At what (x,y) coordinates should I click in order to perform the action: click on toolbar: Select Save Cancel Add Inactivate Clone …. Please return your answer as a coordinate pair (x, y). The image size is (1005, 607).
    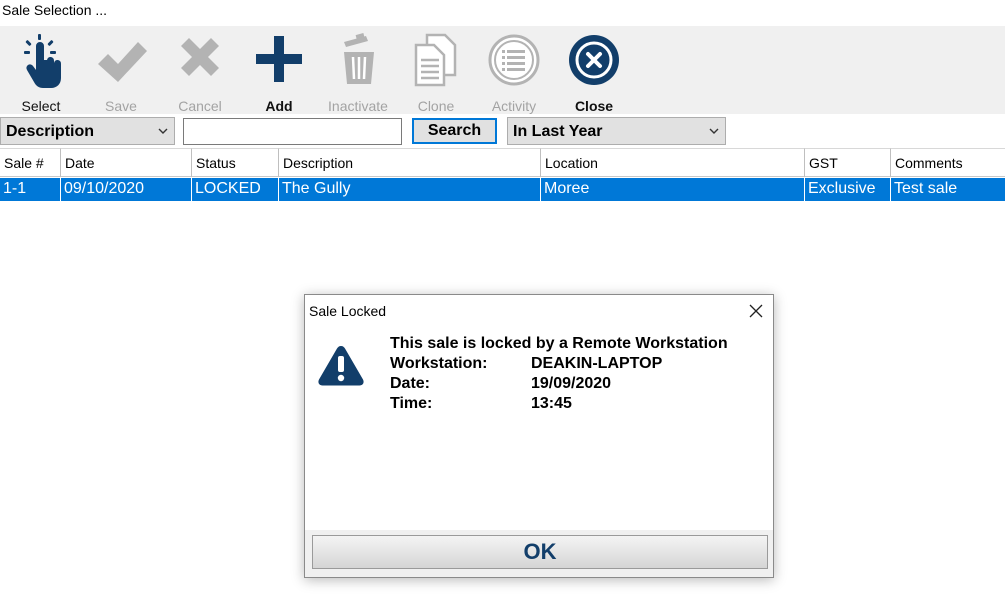
    Looking at the image, I should click on (502, 70).